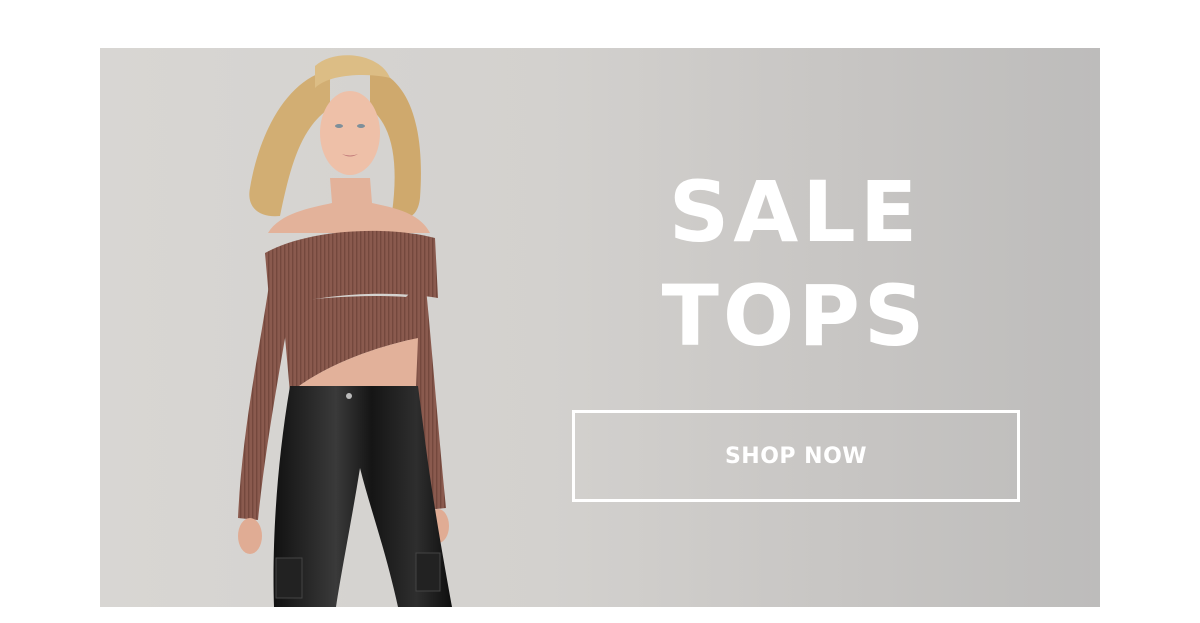 This screenshot has height=623, width=1200. I want to click on eye-left, so click(339, 126).